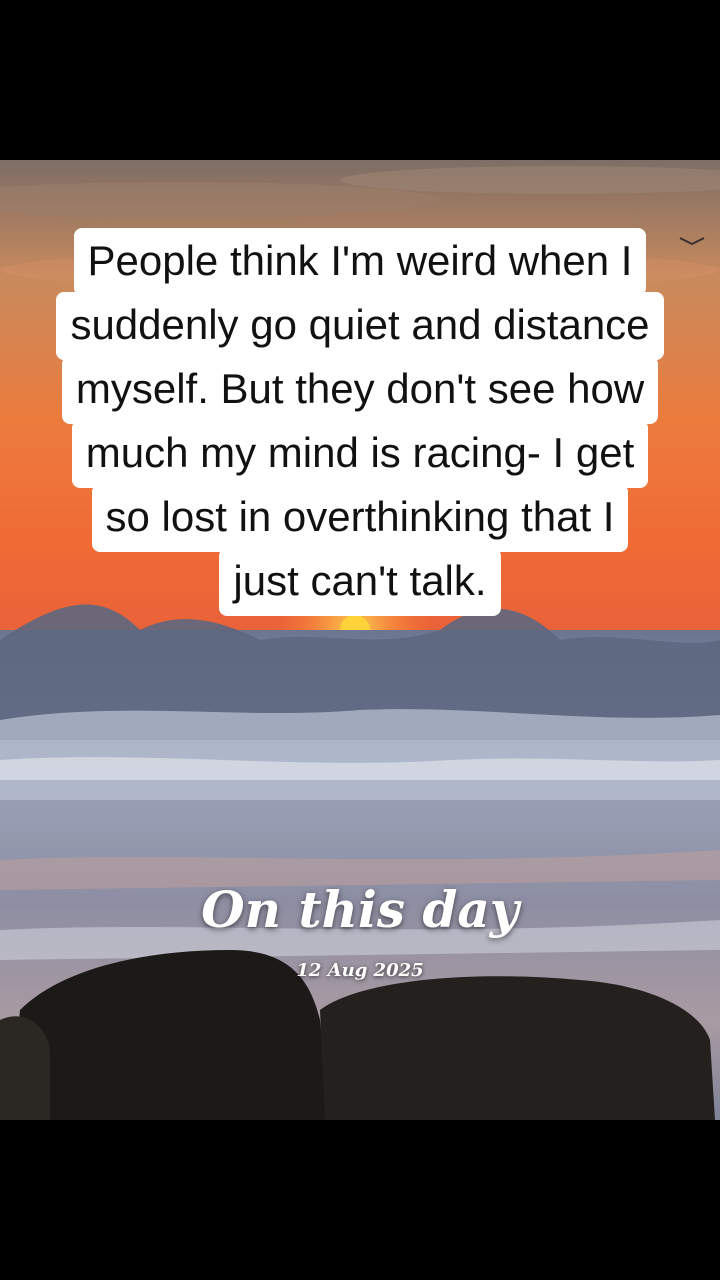 This screenshot has height=1280, width=720. I want to click on quote-line: so lost in overthinking that I, so click(360, 518).